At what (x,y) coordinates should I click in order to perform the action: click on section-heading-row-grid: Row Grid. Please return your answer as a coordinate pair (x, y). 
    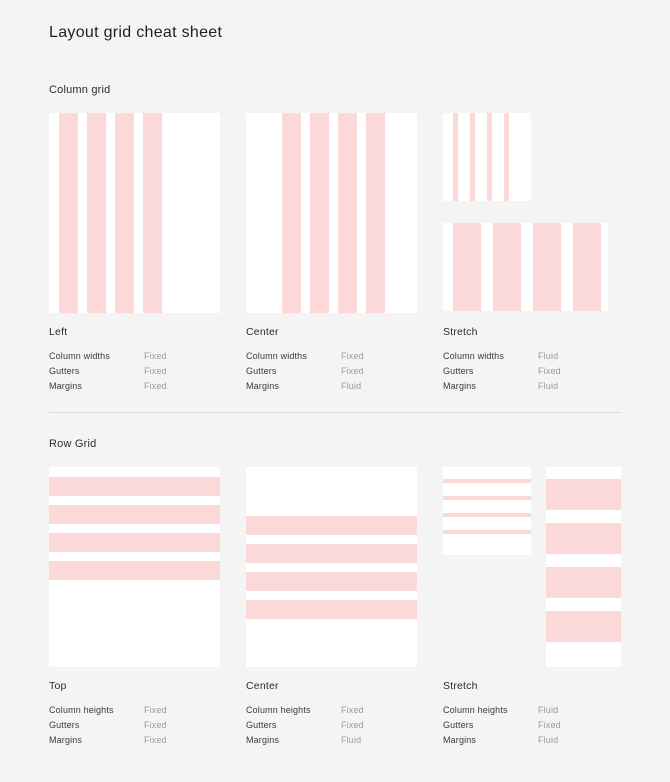
    Looking at the image, I should click on (73, 444).